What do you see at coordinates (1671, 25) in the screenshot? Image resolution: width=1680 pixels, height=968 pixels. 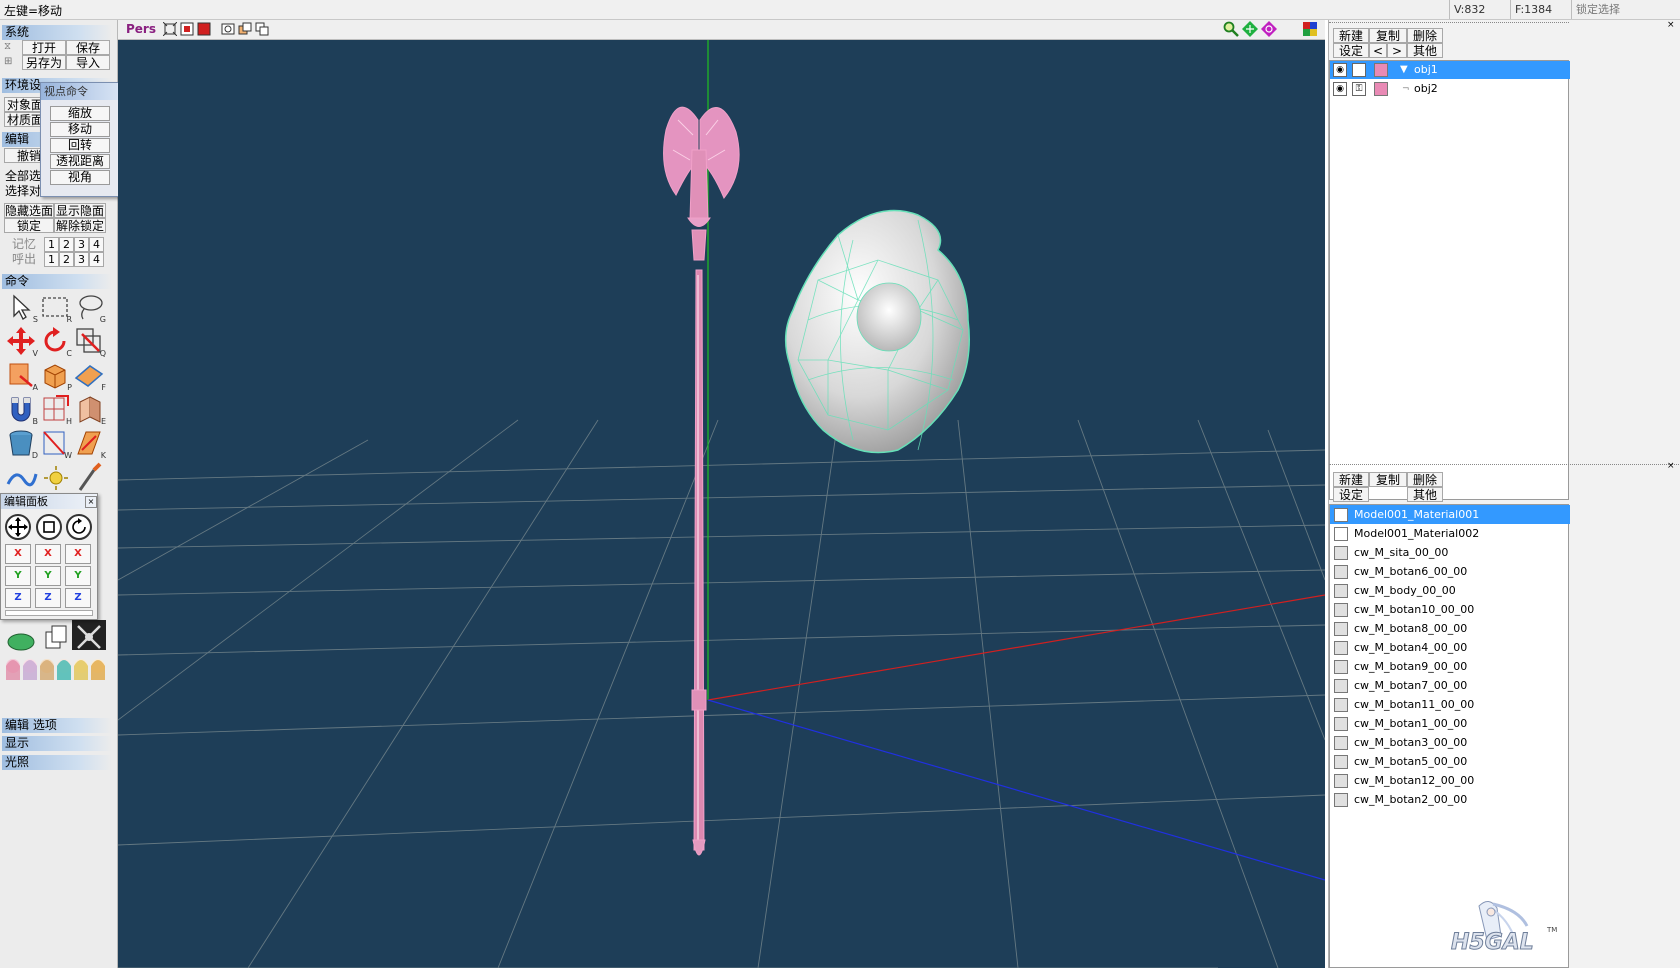 I see `object-panel-close-icon: ×` at bounding box center [1671, 25].